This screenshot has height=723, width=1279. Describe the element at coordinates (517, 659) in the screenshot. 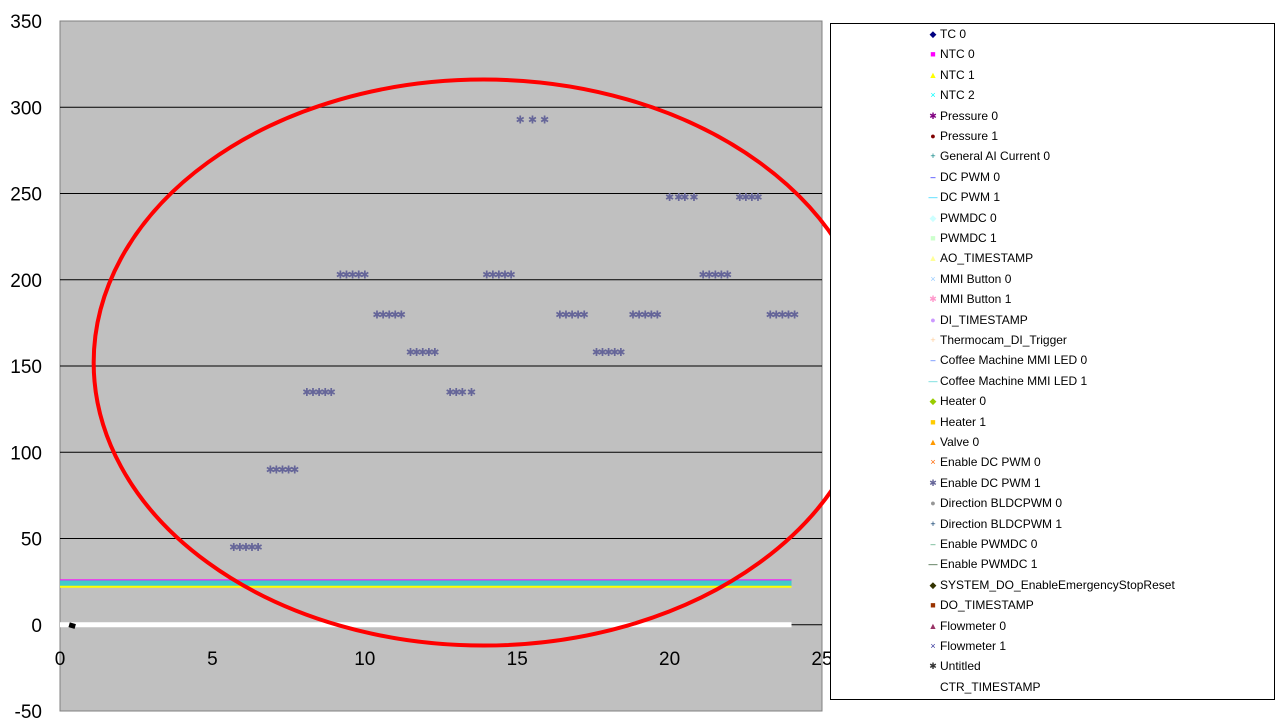

I see `x-tick-label: 15` at that location.